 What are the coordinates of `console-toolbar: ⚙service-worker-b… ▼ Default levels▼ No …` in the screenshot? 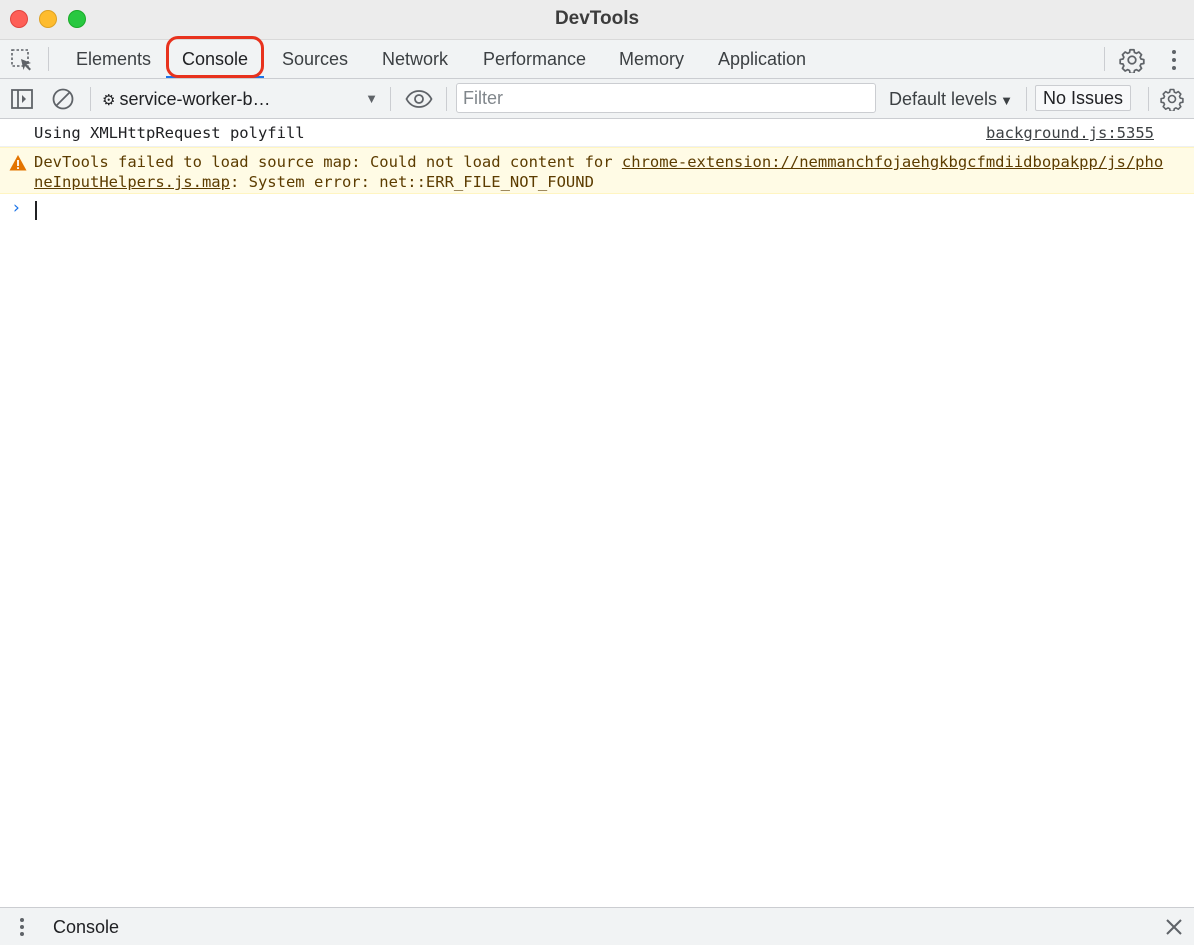 It's located at (597, 99).